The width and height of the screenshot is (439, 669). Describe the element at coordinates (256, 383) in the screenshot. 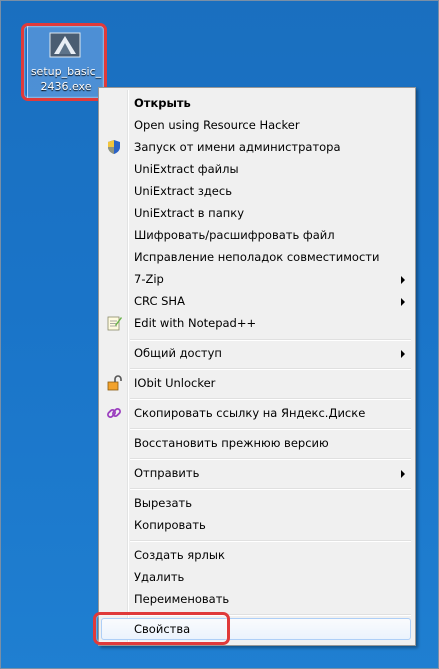

I see `menu-item-iobit-unlocker: IObit Unlocker` at that location.